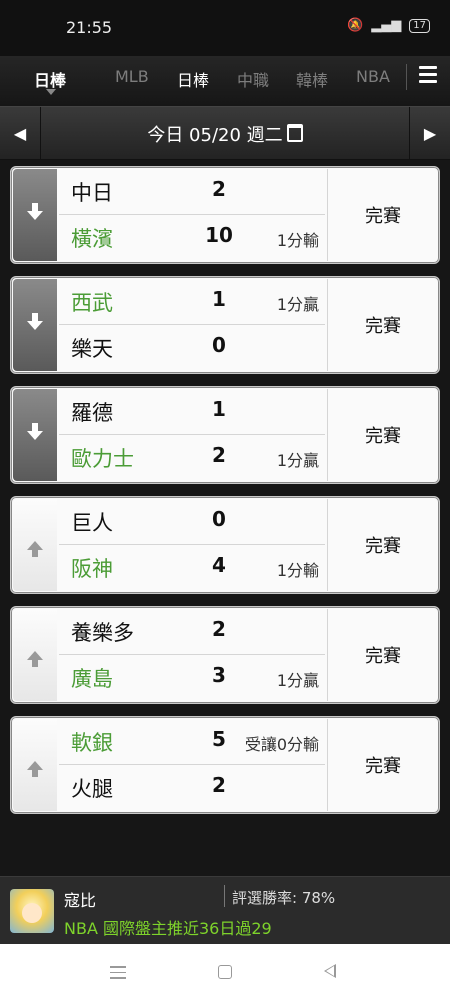  I want to click on date-bar: ◀ 今日 05/20 週二 ▶, so click(225, 133).